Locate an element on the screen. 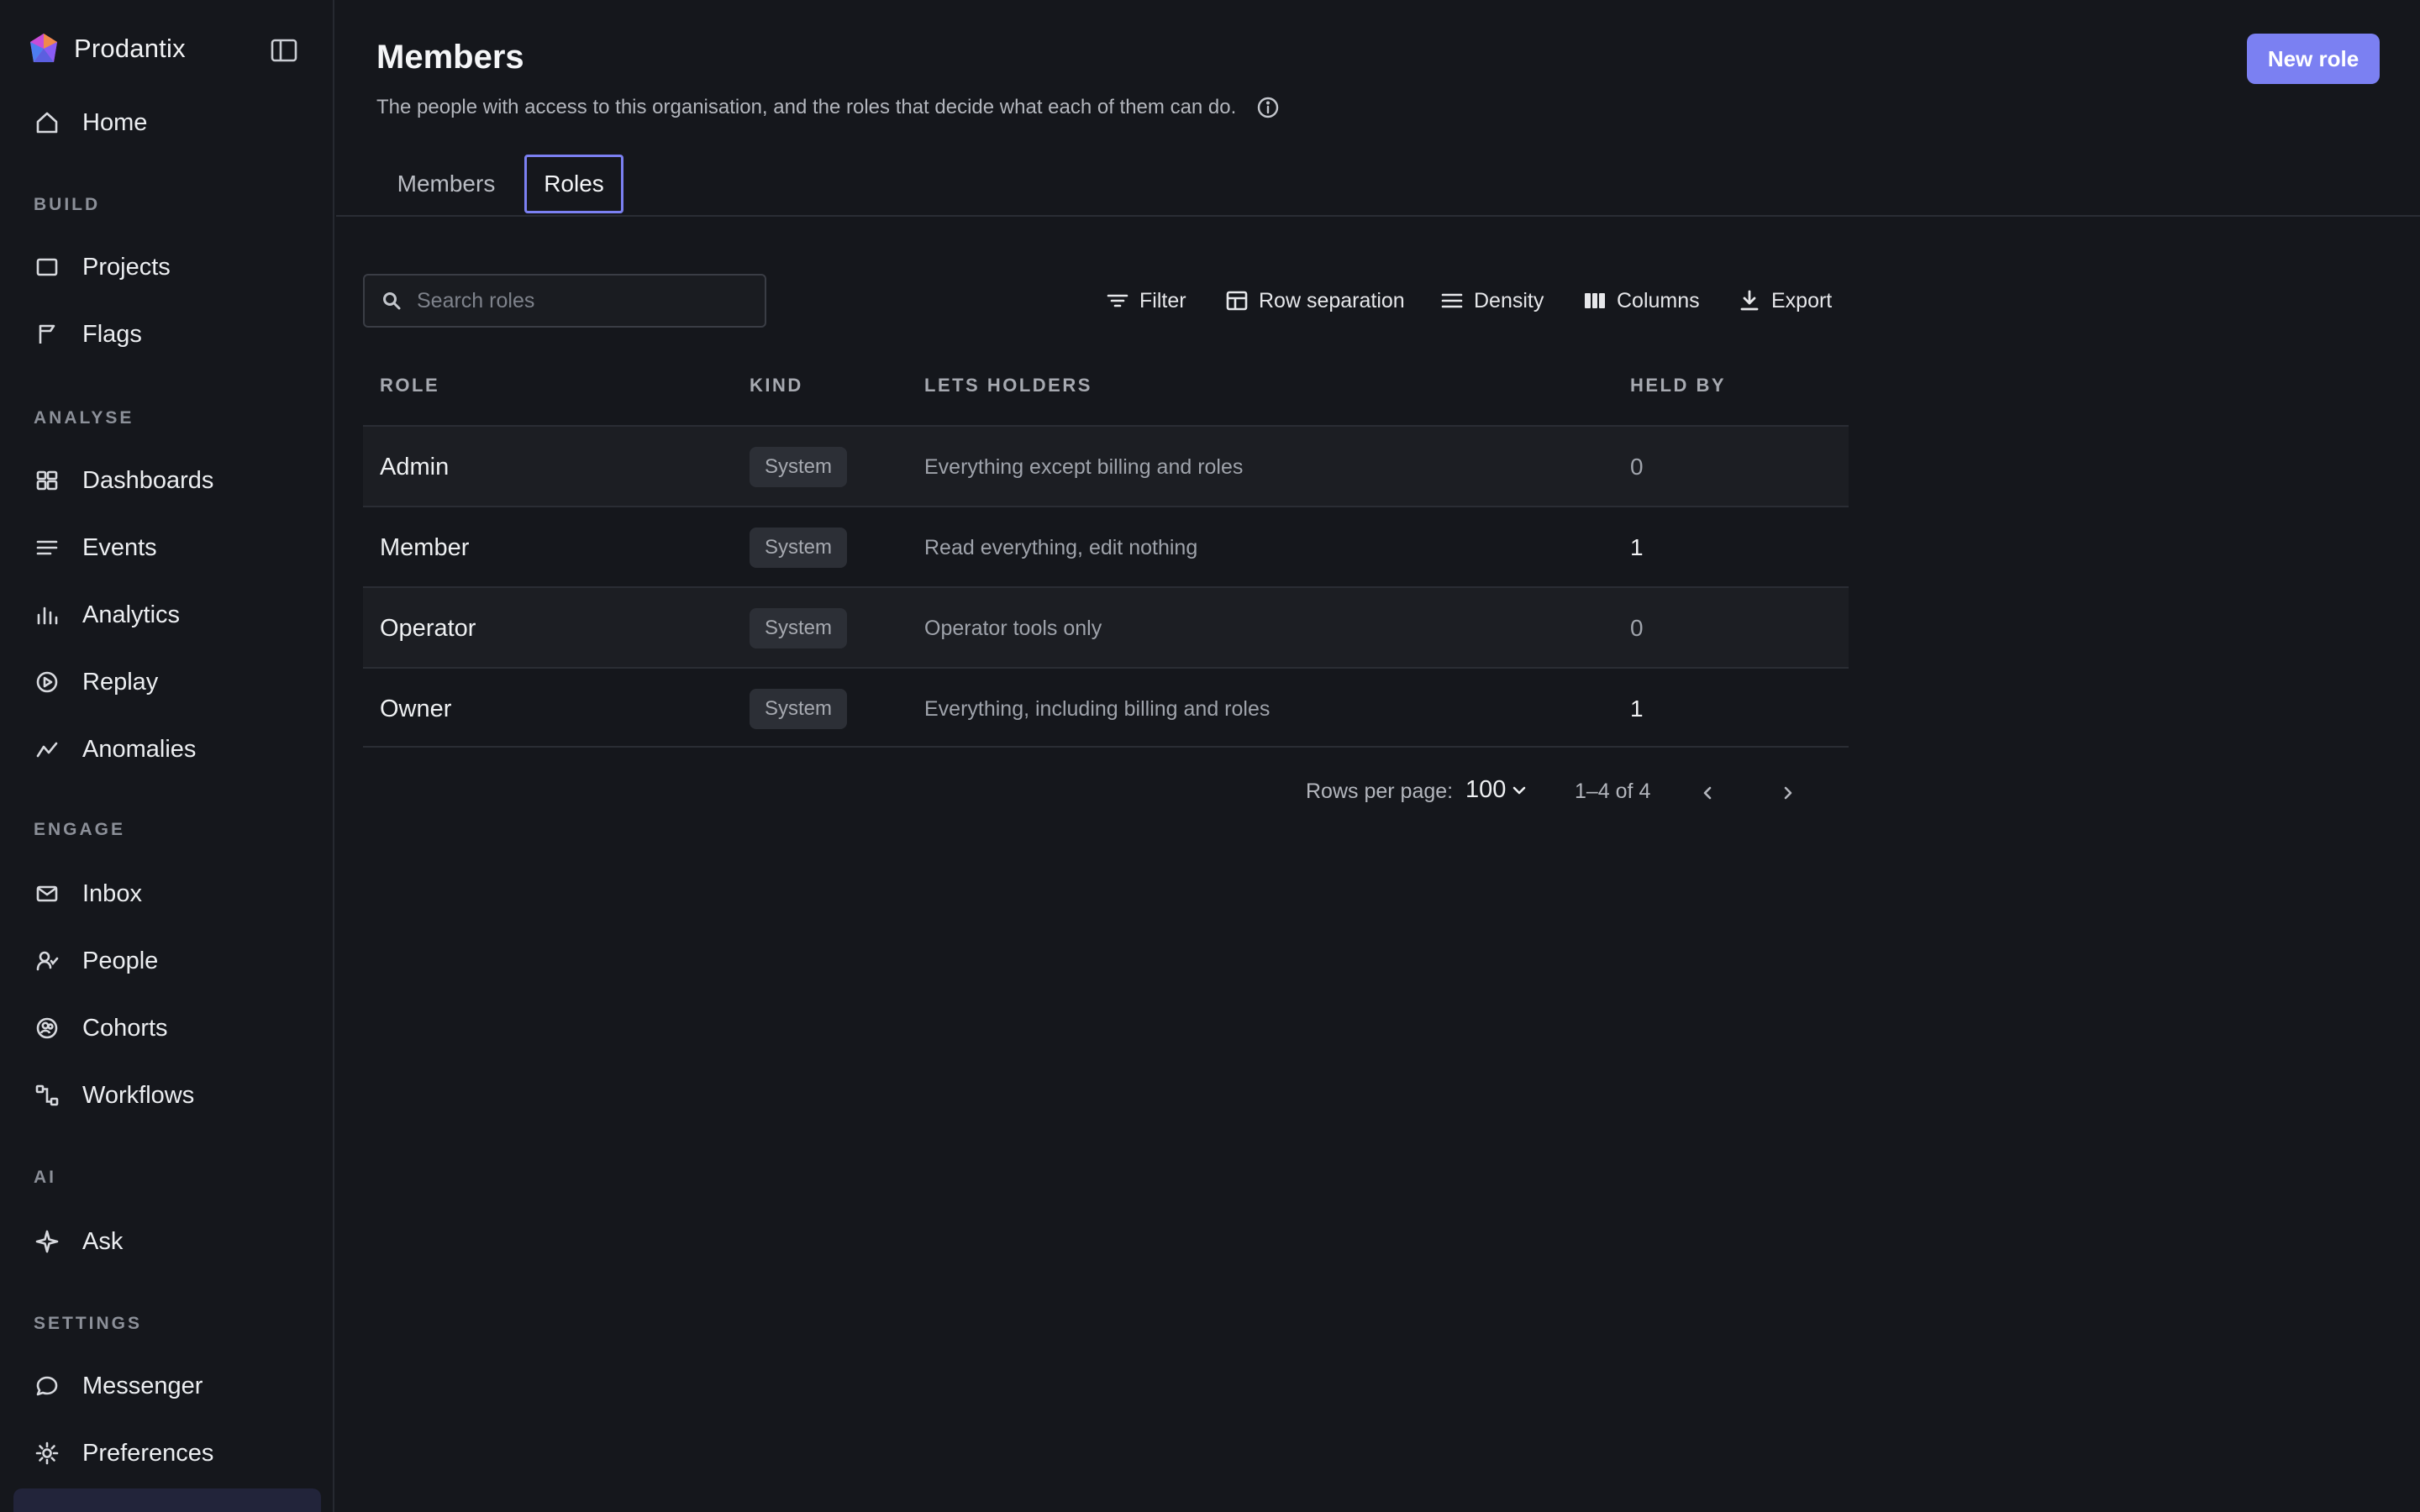  density-label: Density is located at coordinates (1509, 300).